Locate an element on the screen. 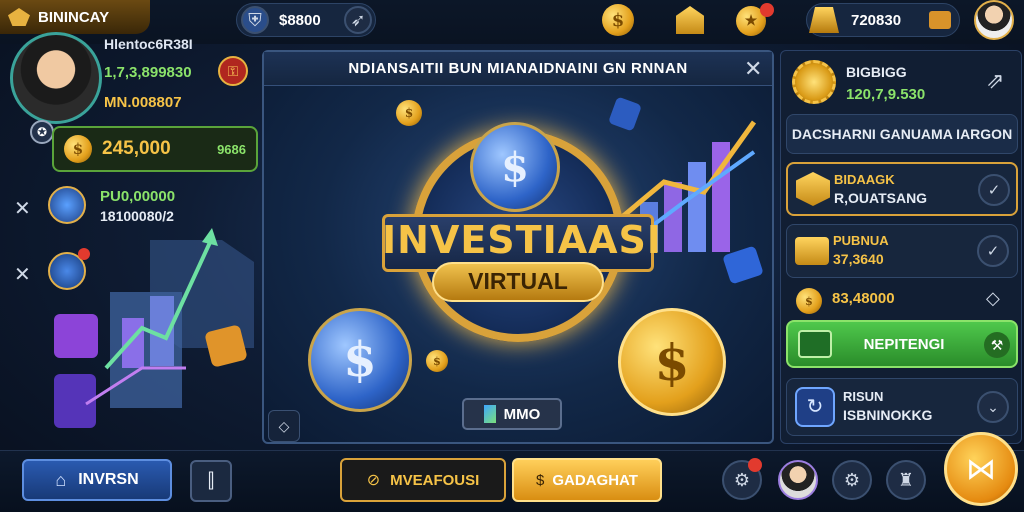 The image size is (1024, 512). balance-coin-icon: $ is located at coordinates (78, 149).